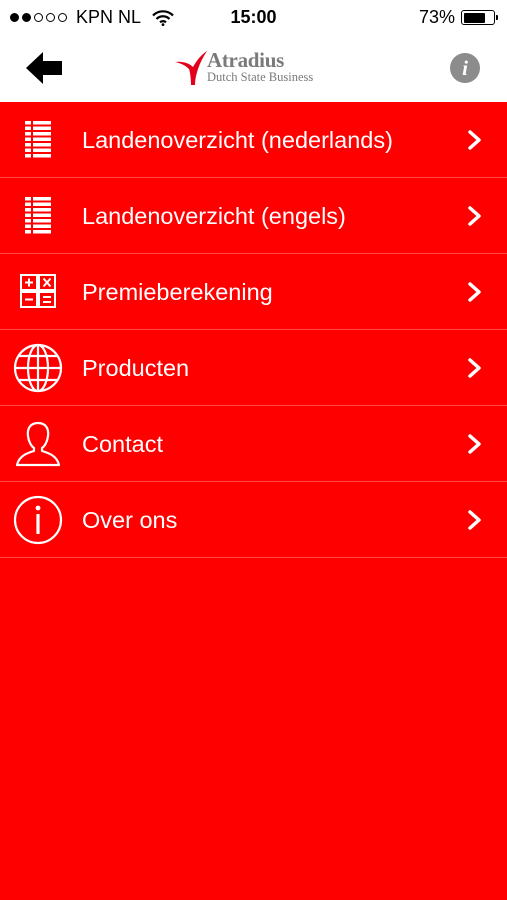 Image resolution: width=507 pixels, height=900 pixels. I want to click on menu-item-label: Over ons, so click(130, 520).